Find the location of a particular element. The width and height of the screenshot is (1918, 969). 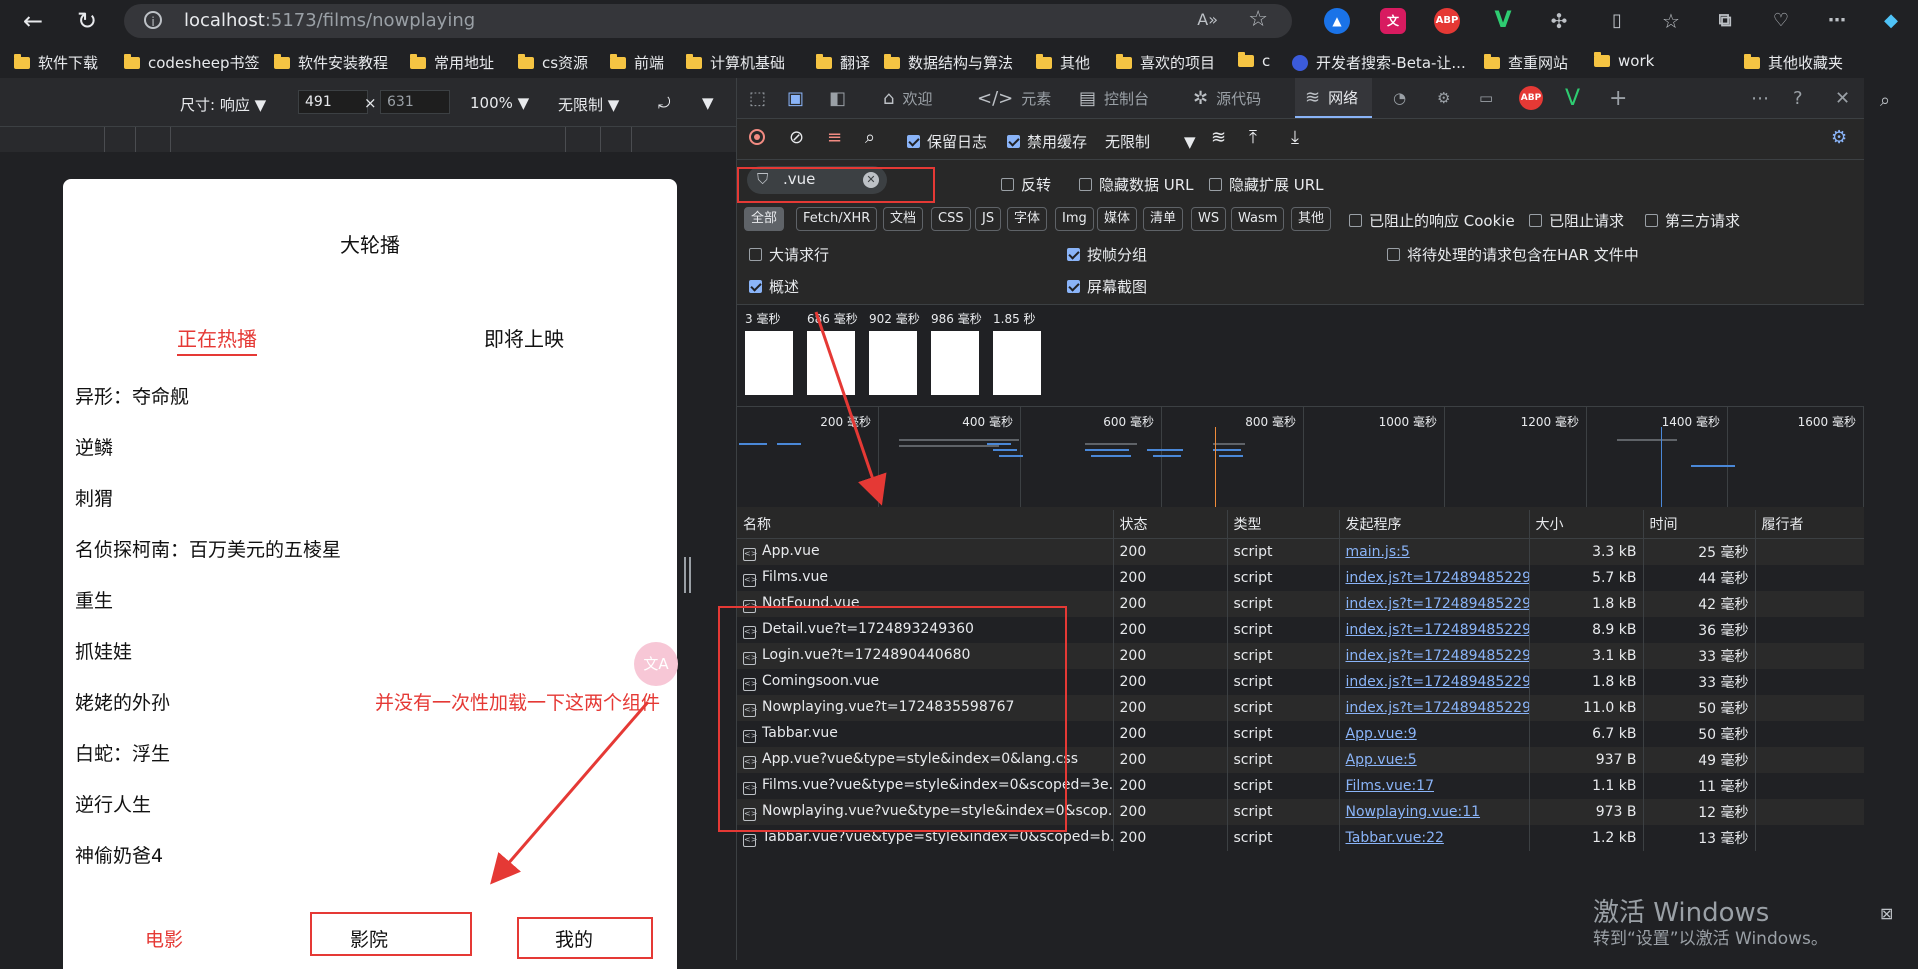

arrow-to-tabbar is located at coordinates (570, 793).